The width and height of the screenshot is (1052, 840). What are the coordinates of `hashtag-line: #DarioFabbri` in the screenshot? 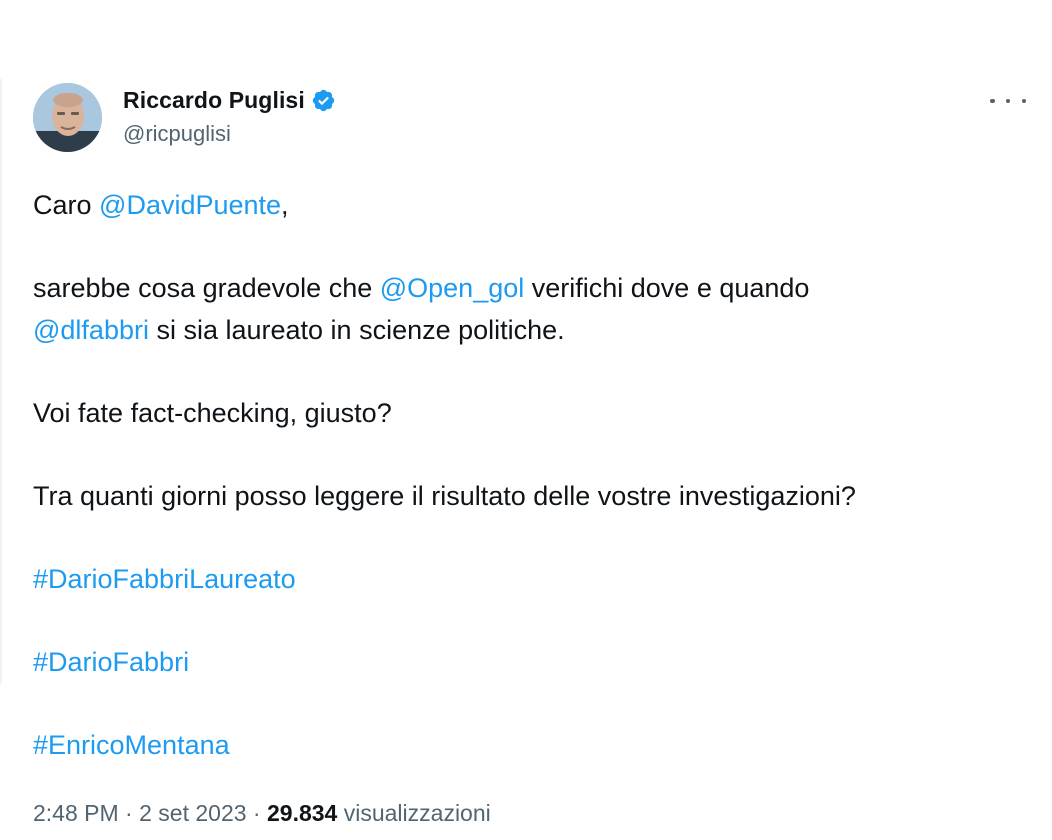 It's located at (528, 663).